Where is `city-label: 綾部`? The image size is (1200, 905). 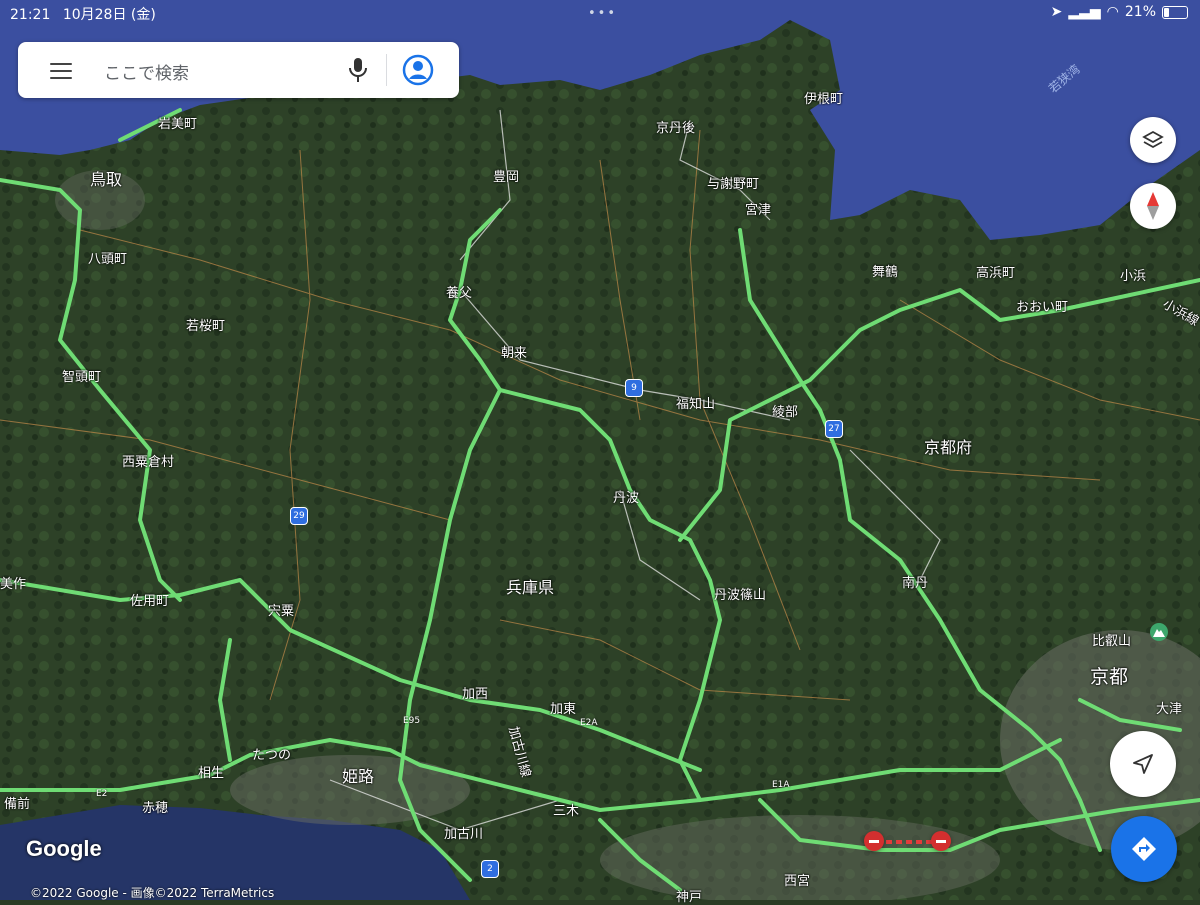
city-label: 綾部 is located at coordinates (785, 410).